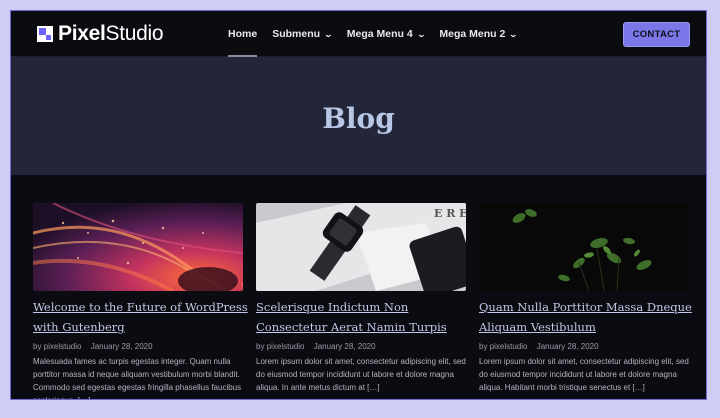 Image resolution: width=720 pixels, height=418 pixels. Describe the element at coordinates (450, 213) in the screenshot. I see `svg-text: E R E A` at that location.